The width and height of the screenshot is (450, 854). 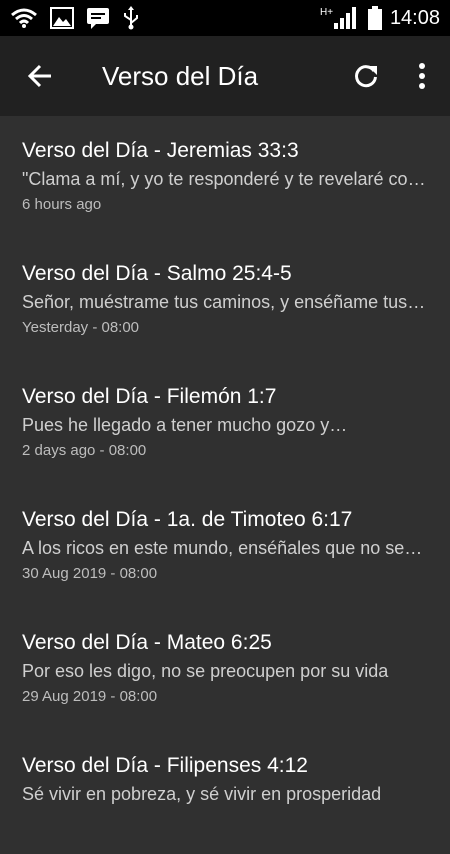 I want to click on app-bar: Verso del Día, so click(x=225, y=76).